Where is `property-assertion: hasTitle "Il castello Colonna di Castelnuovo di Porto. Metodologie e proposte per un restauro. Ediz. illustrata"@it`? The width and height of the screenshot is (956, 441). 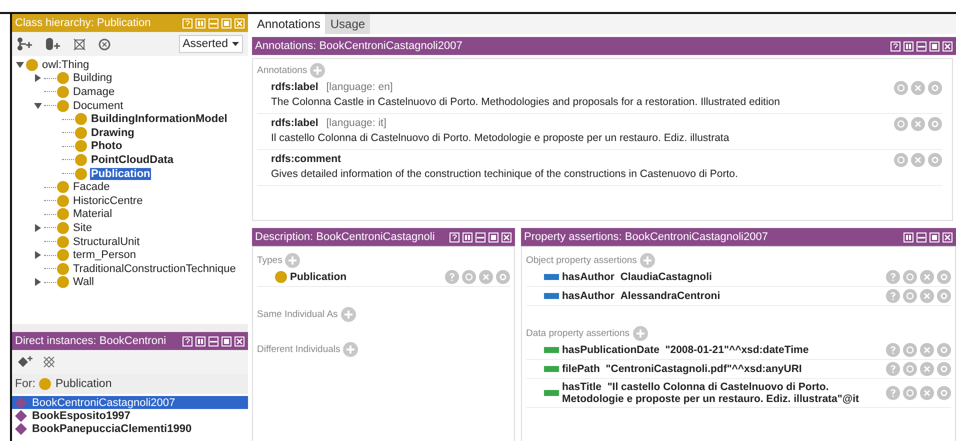 property-assertion: hasTitle "Il castello Colonna di Castelnuovo di Porto. Metodologie e proposte per un restauro. Ediz. illustrata"@it is located at coordinates (711, 393).